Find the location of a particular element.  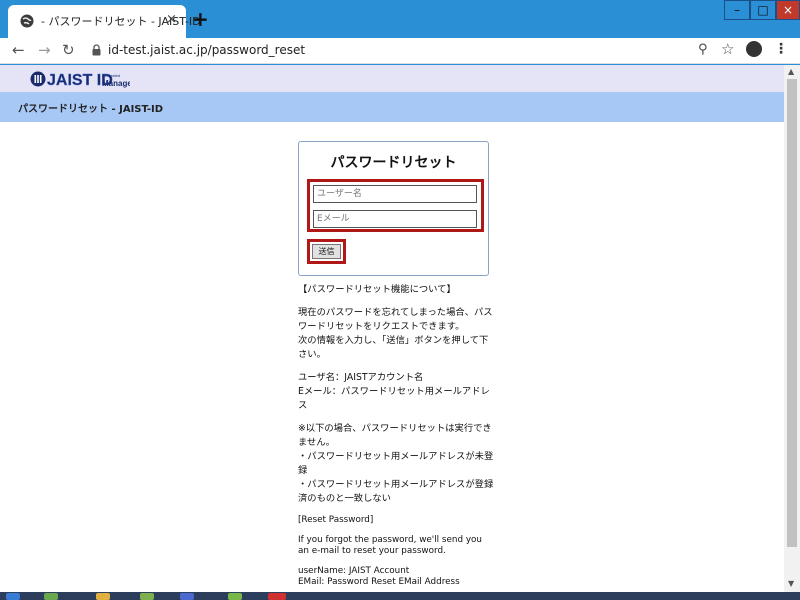

reload-icon: ↻ is located at coordinates (68, 50).